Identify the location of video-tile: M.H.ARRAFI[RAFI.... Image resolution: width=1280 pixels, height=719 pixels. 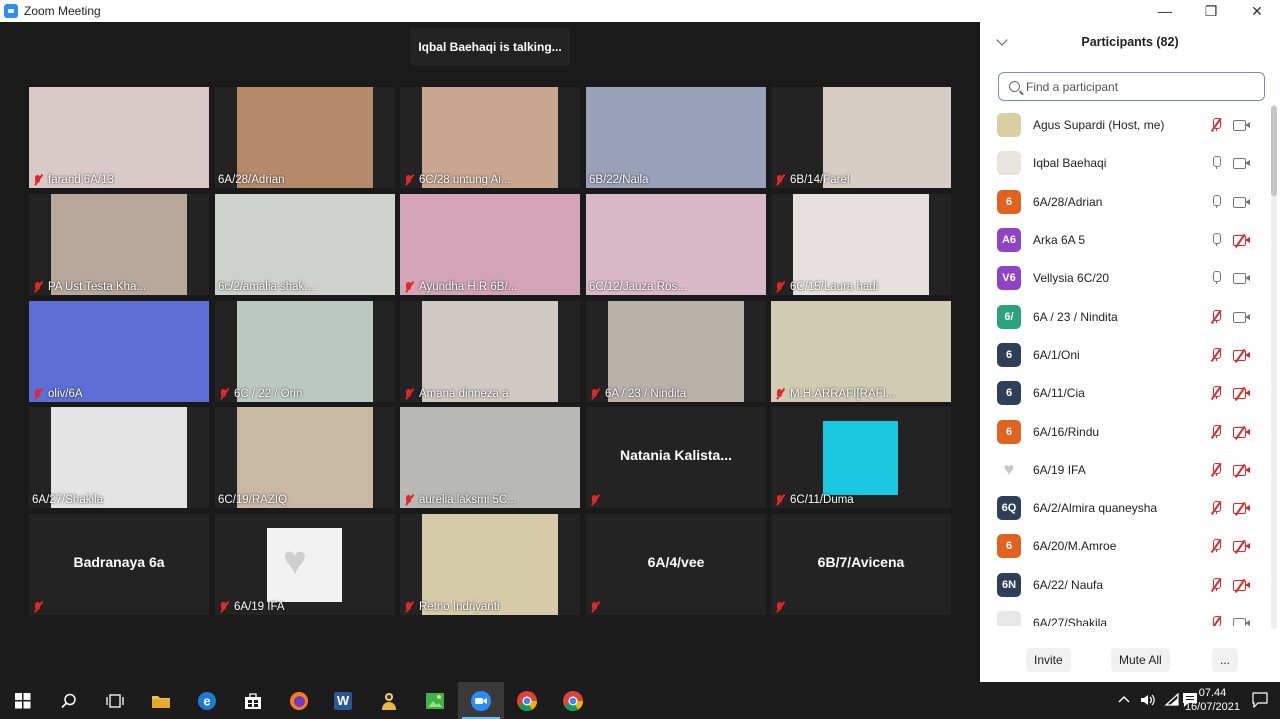
(861, 351).